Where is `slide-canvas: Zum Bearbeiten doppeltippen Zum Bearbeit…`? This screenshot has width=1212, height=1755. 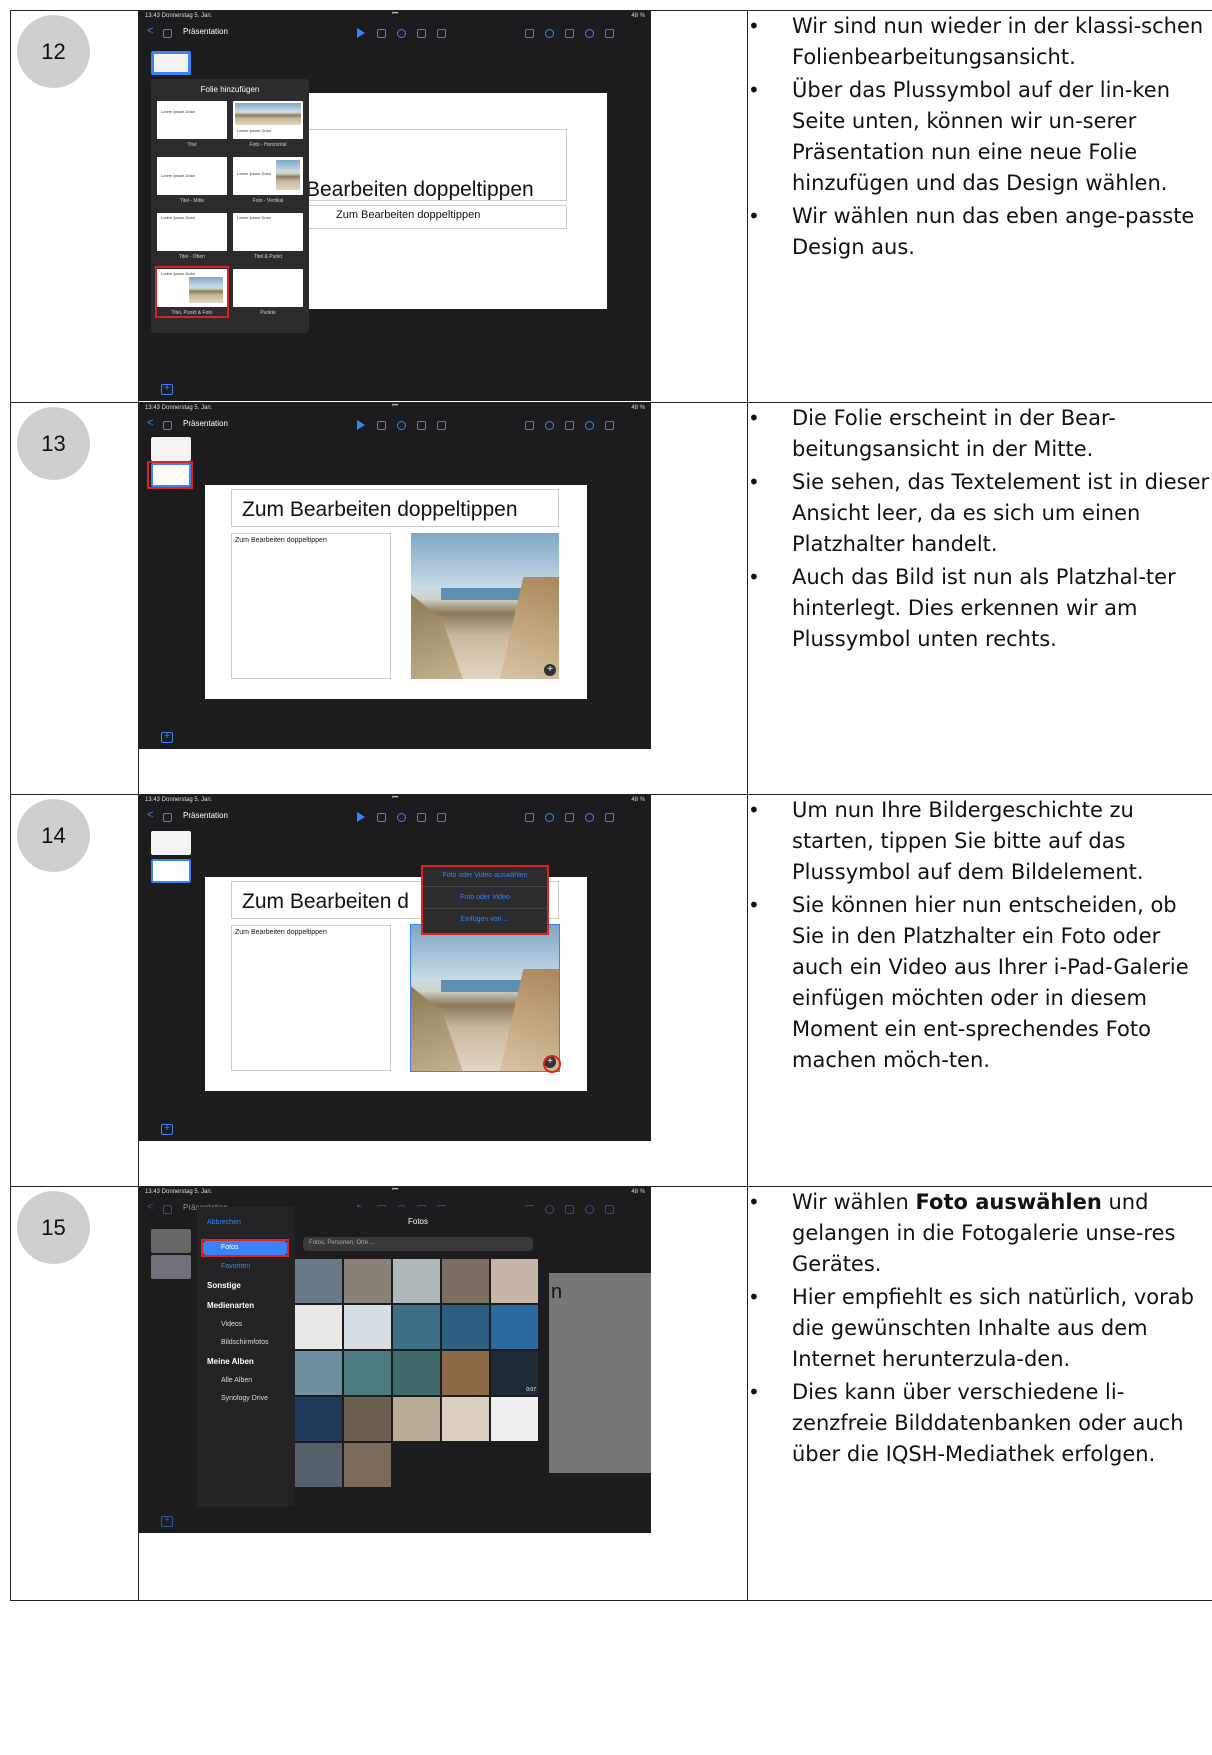
slide-canvas: Zum Bearbeiten doppeltippen Zum Bearbeit… is located at coordinates (396, 592).